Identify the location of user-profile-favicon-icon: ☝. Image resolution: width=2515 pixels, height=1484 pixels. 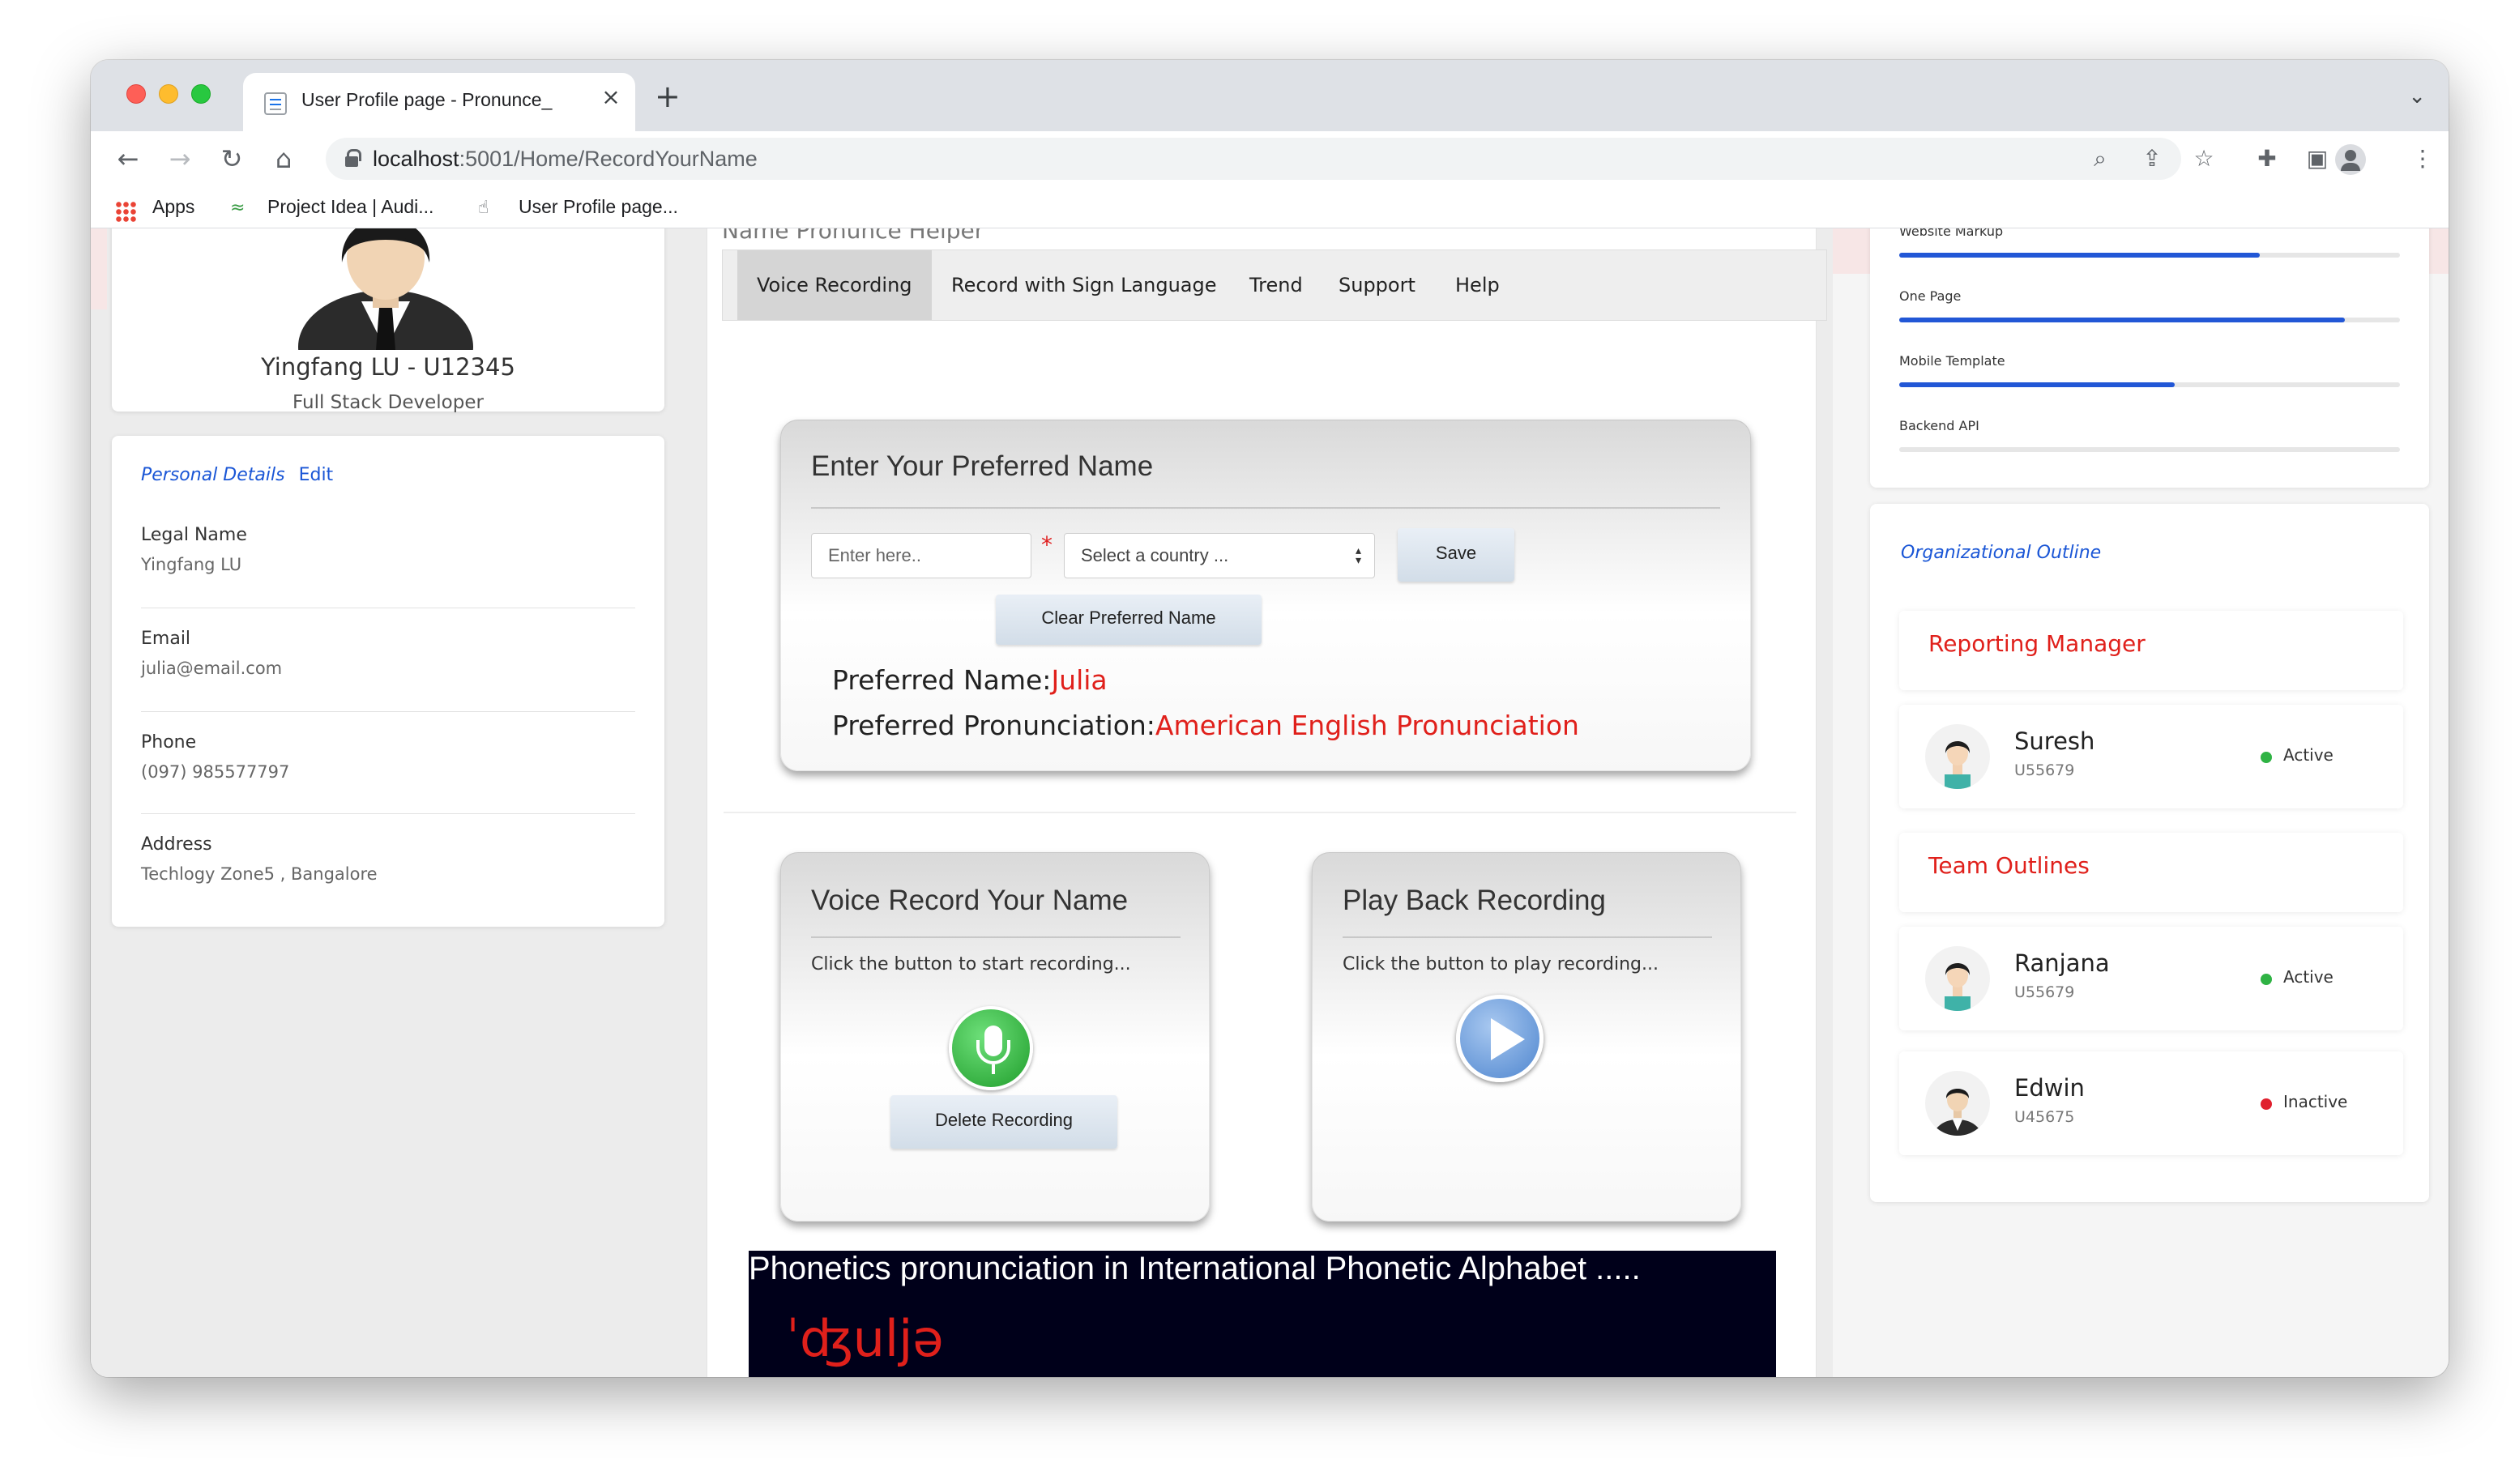
(483, 208).